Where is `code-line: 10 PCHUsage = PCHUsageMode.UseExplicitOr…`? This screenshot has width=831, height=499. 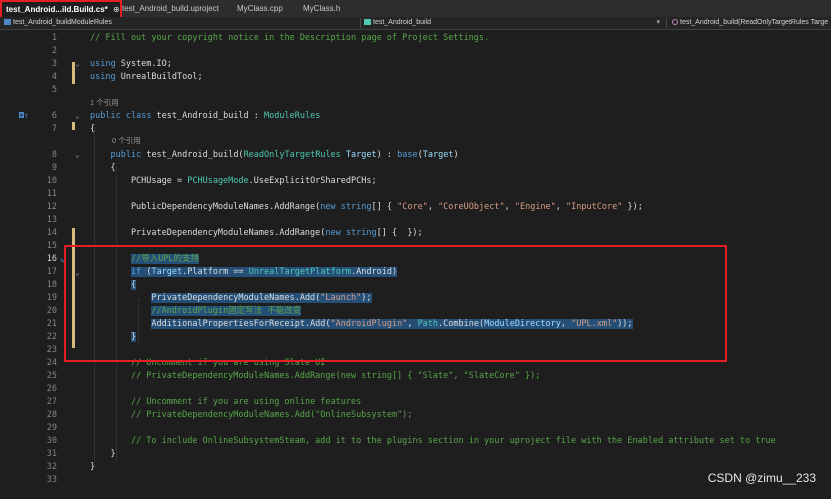
code-line: 10 PCHUsage = PCHUsageMode.UseExplicitOr… is located at coordinates (415, 181).